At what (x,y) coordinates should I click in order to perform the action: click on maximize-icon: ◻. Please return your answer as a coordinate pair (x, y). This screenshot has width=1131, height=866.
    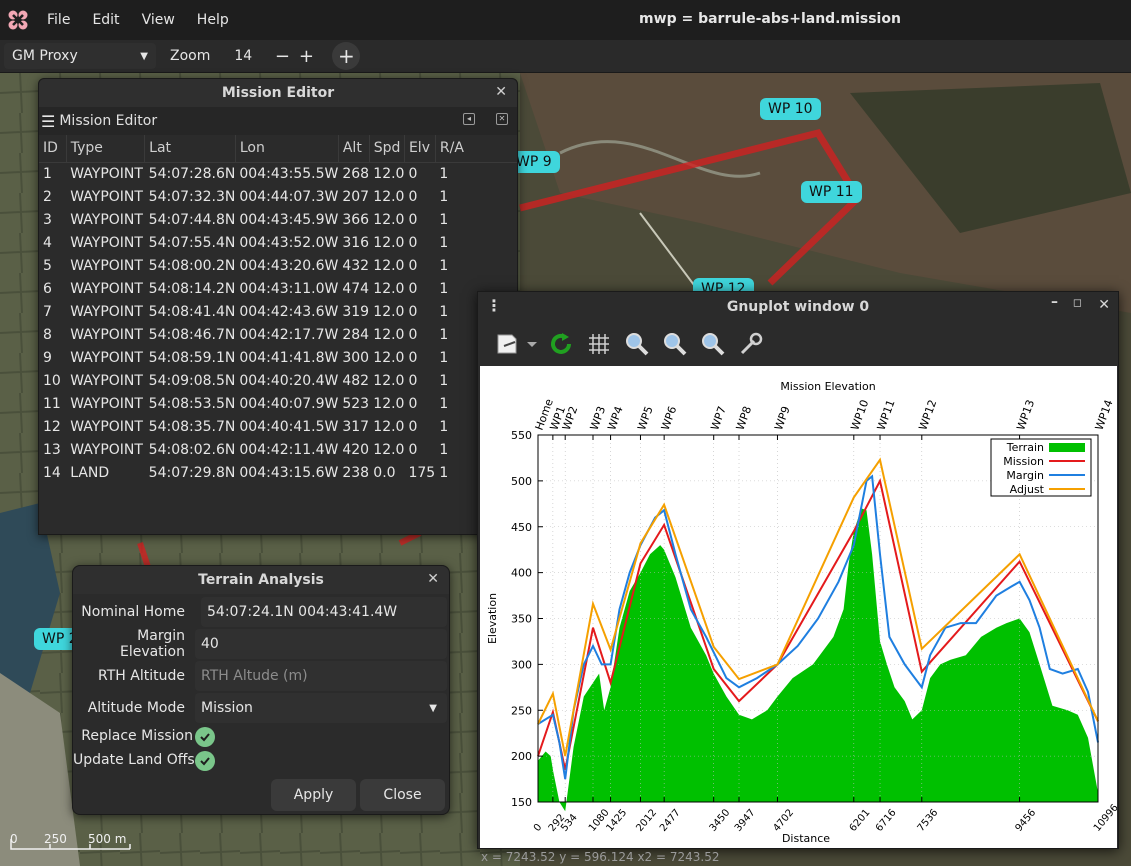
    Looking at the image, I should click on (1077, 302).